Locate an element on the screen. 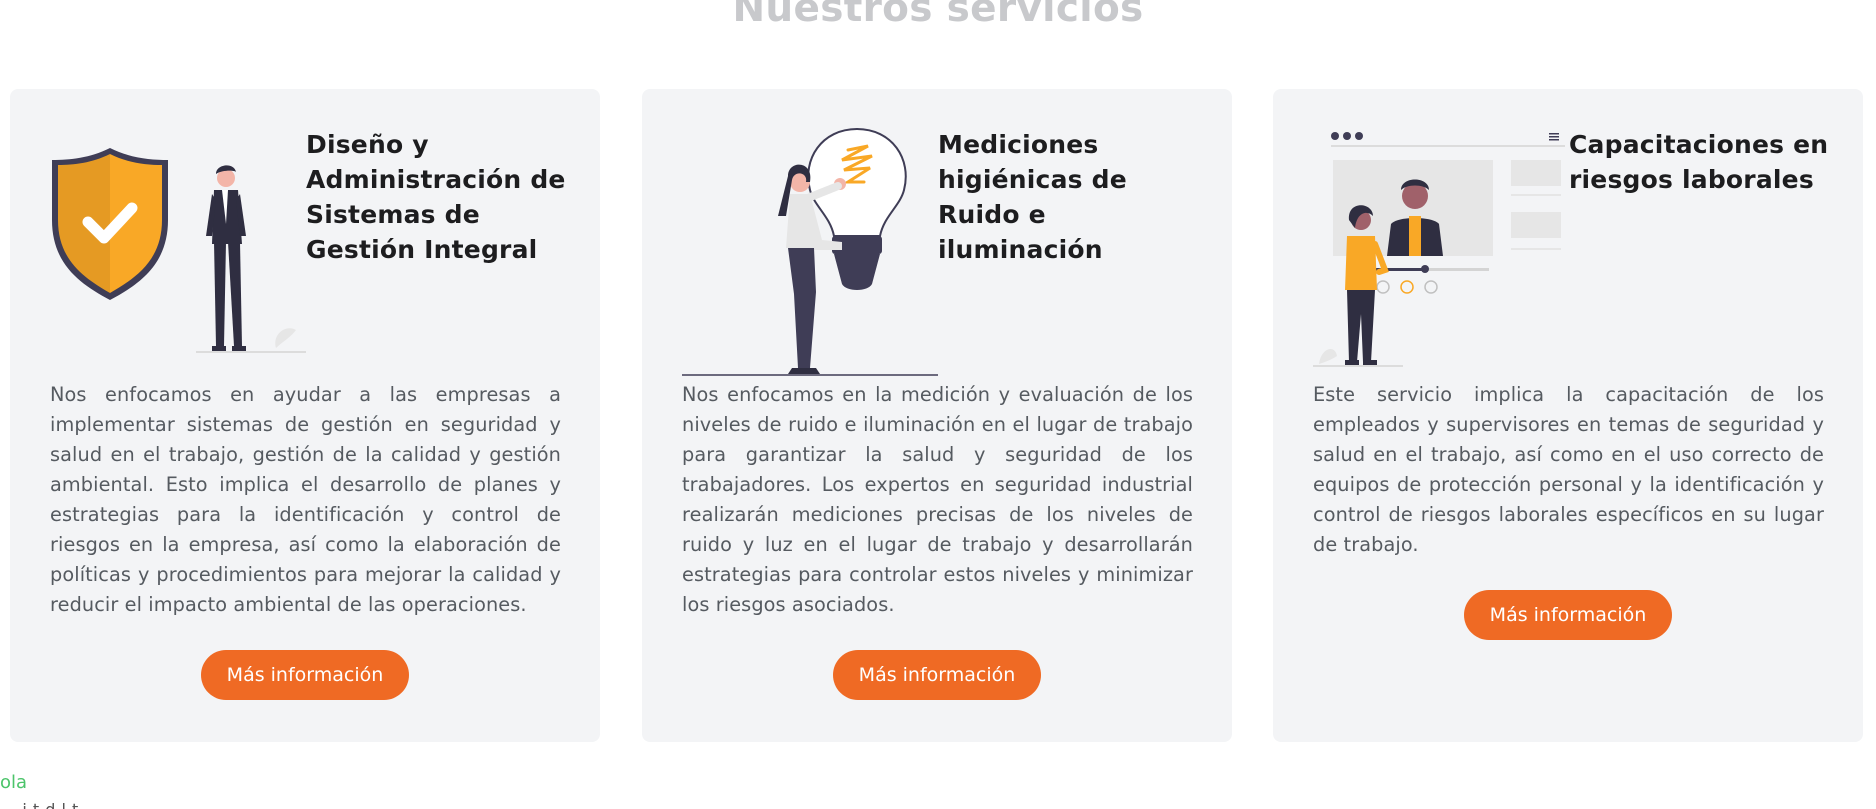  footer-link: ola is located at coordinates (13, 782).